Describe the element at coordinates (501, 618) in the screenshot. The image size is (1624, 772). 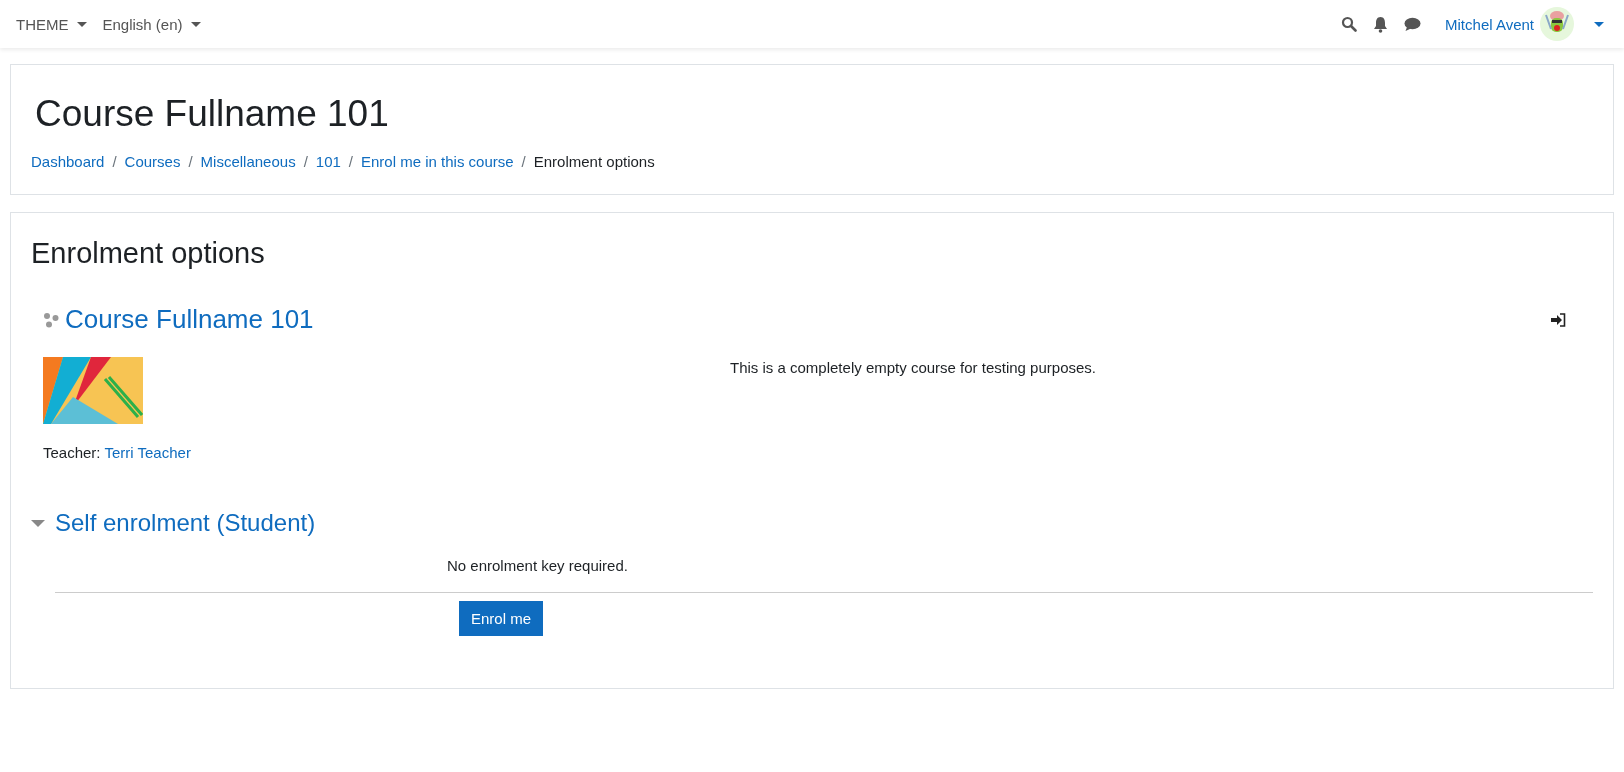
I see `enrol-button: Enrol me` at that location.